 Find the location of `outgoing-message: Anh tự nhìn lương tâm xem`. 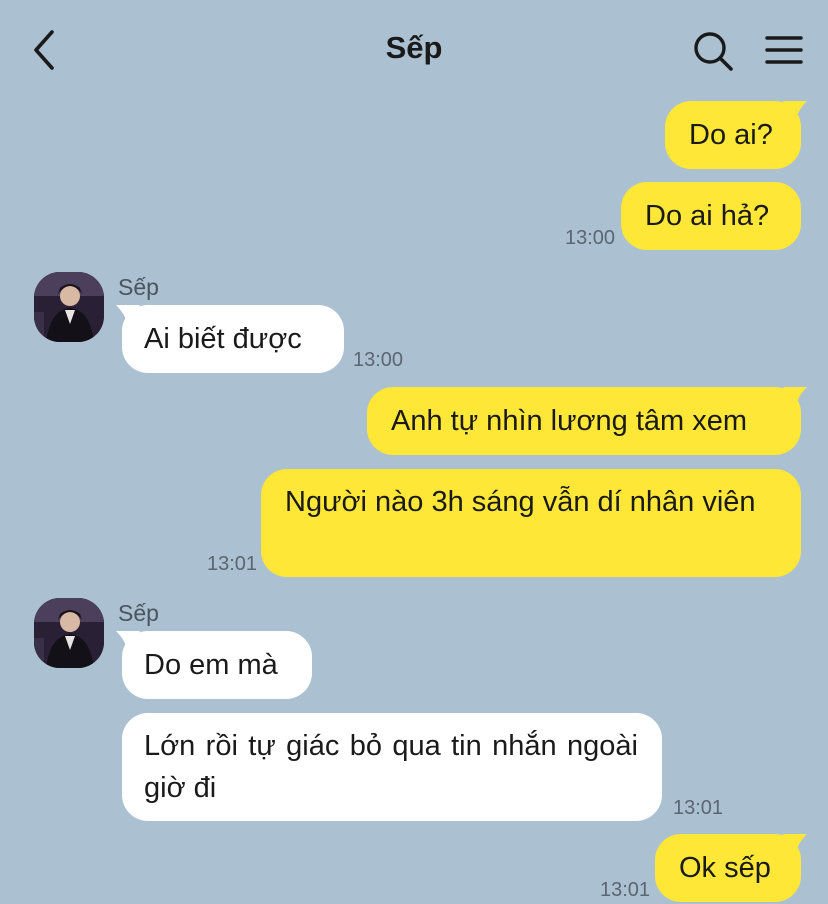

outgoing-message: Anh tự nhìn lương tâm xem is located at coordinates (587, 421).